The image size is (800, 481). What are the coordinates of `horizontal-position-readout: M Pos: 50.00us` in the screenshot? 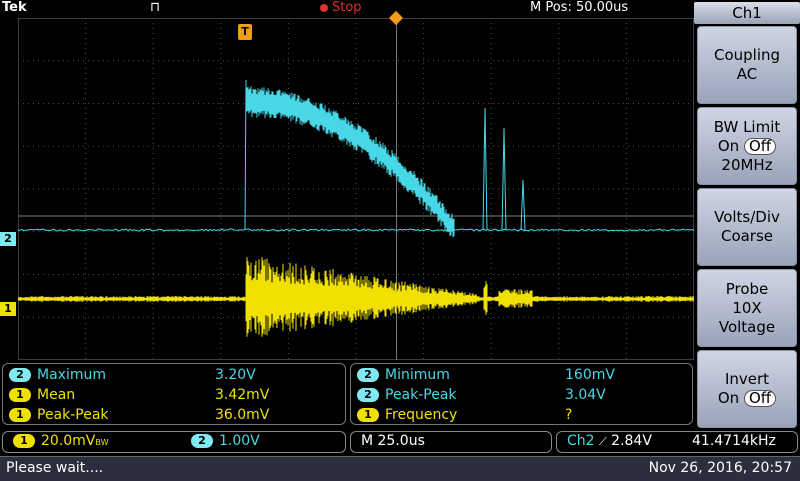 It's located at (579, 7).